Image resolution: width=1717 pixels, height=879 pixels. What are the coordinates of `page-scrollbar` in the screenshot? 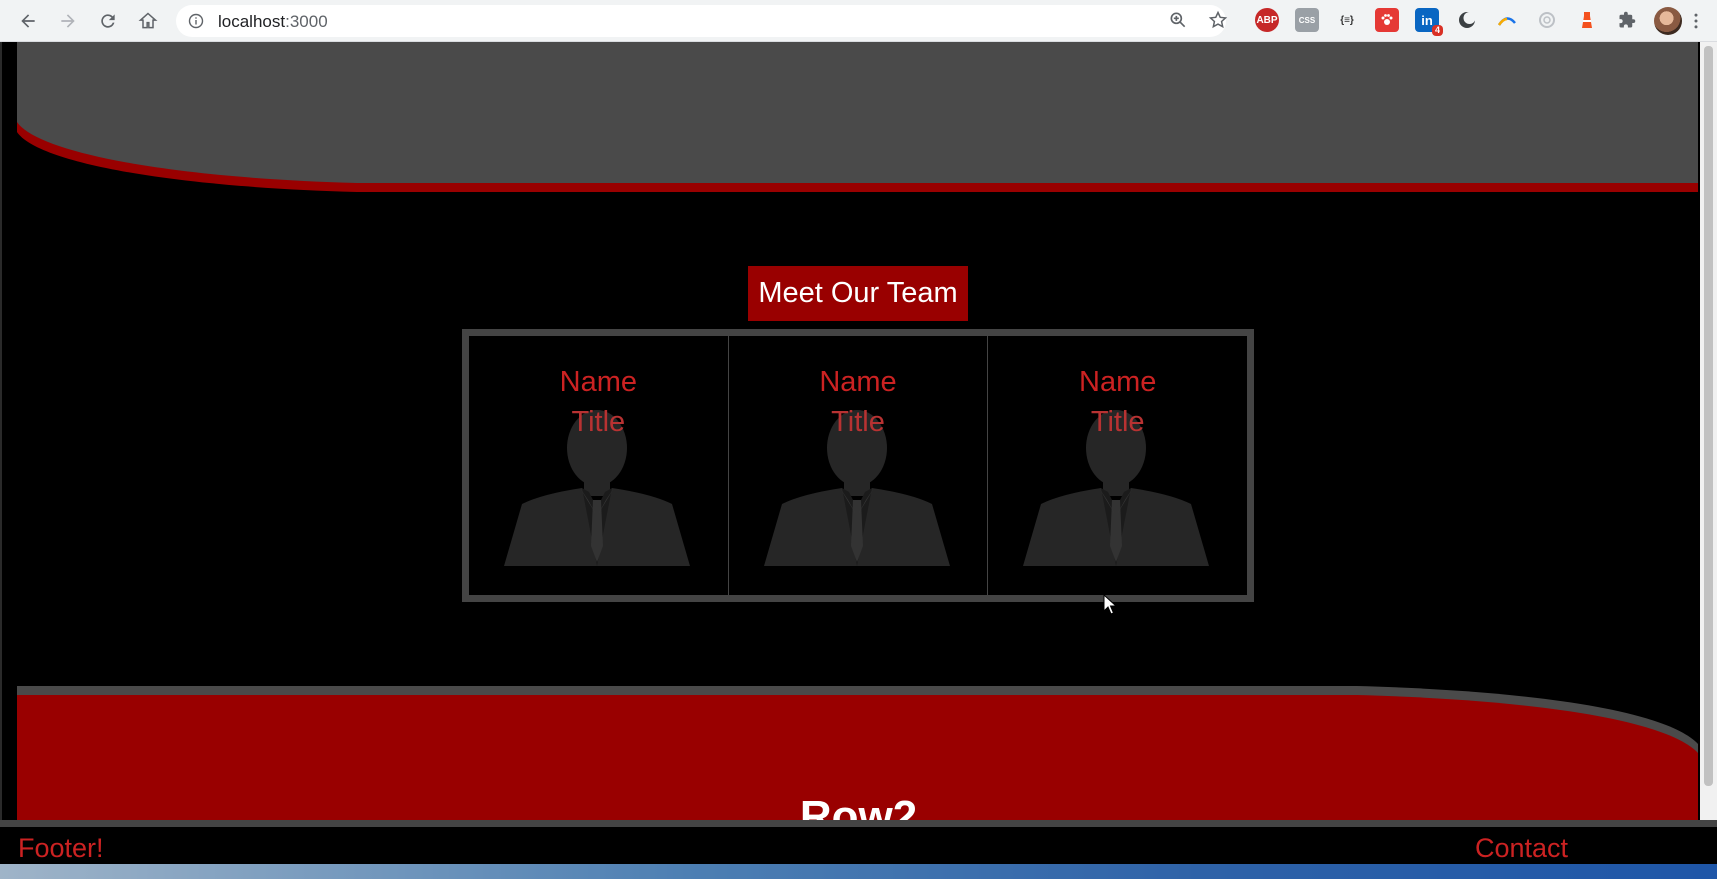 It's located at (1708, 453).